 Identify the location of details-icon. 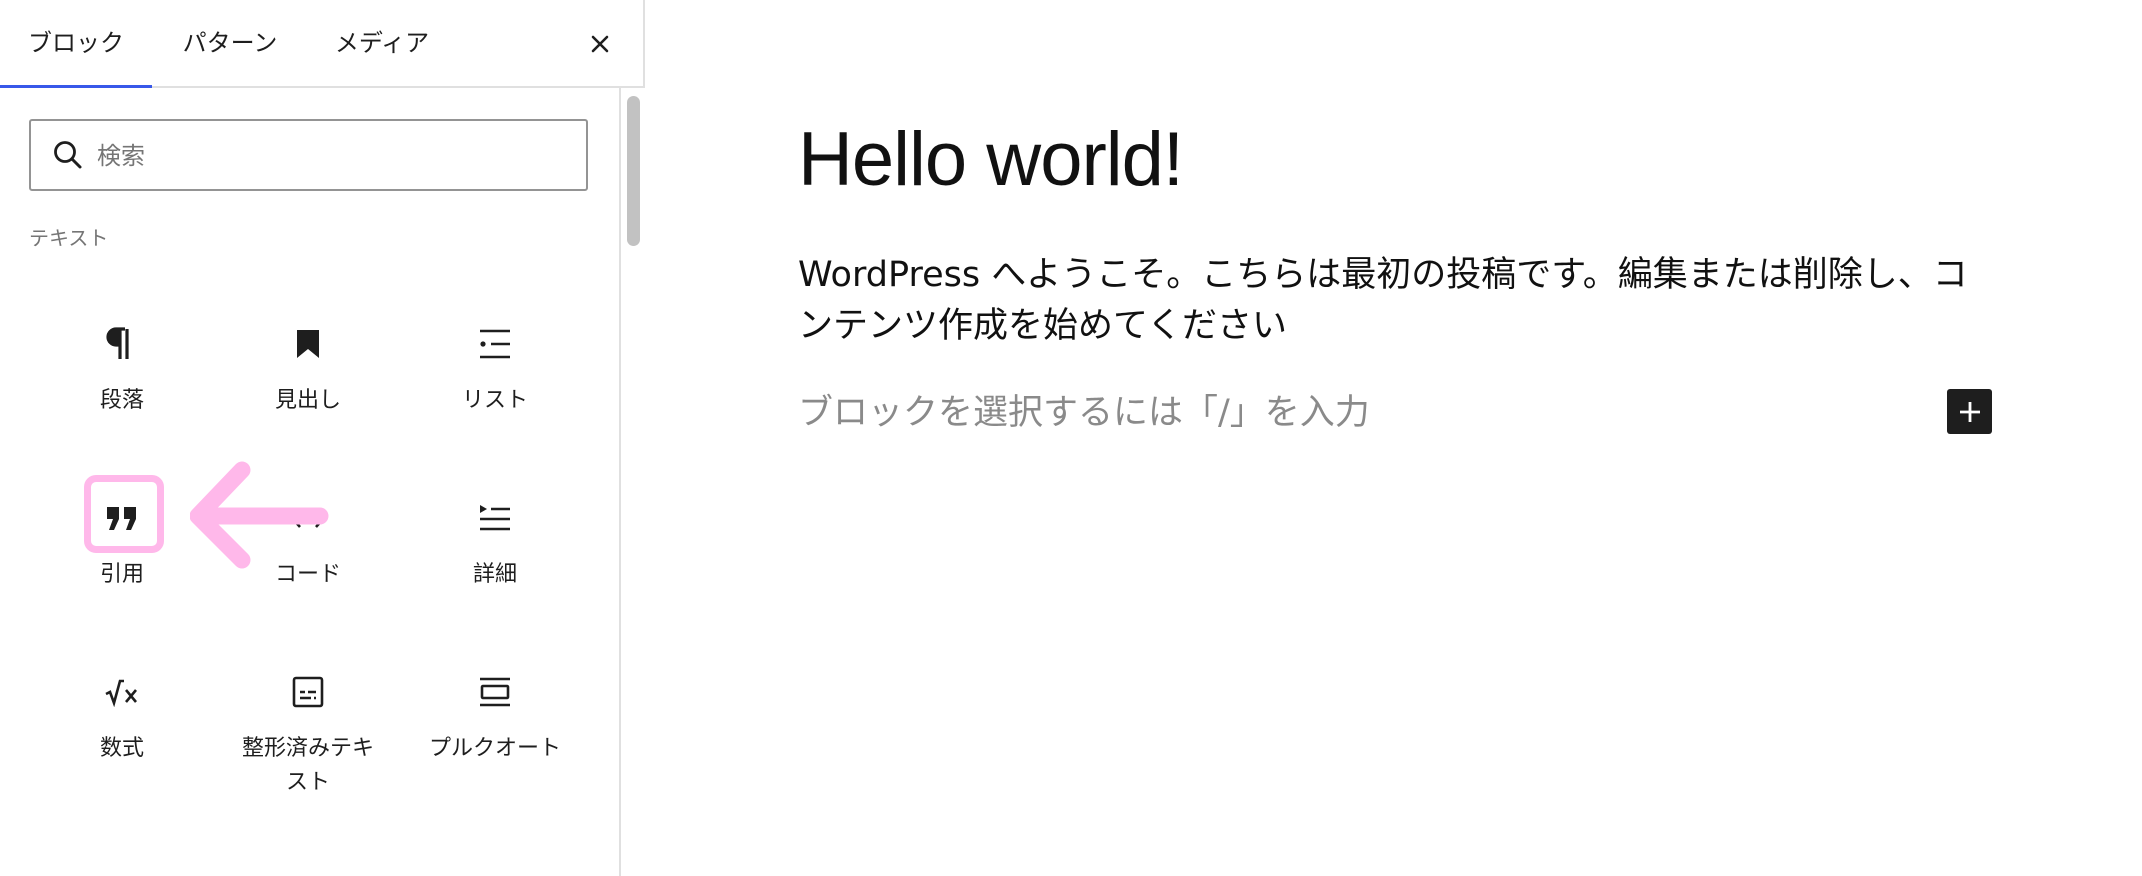
(495, 518).